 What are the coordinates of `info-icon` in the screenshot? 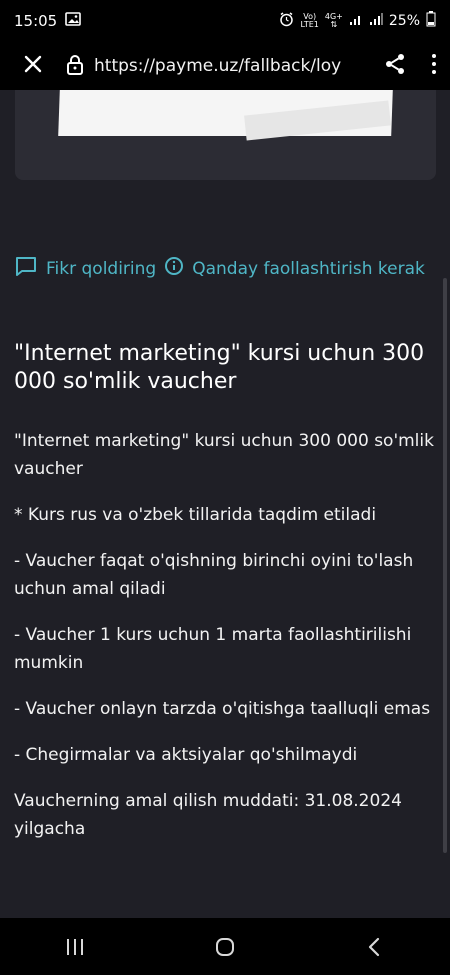 It's located at (174, 268).